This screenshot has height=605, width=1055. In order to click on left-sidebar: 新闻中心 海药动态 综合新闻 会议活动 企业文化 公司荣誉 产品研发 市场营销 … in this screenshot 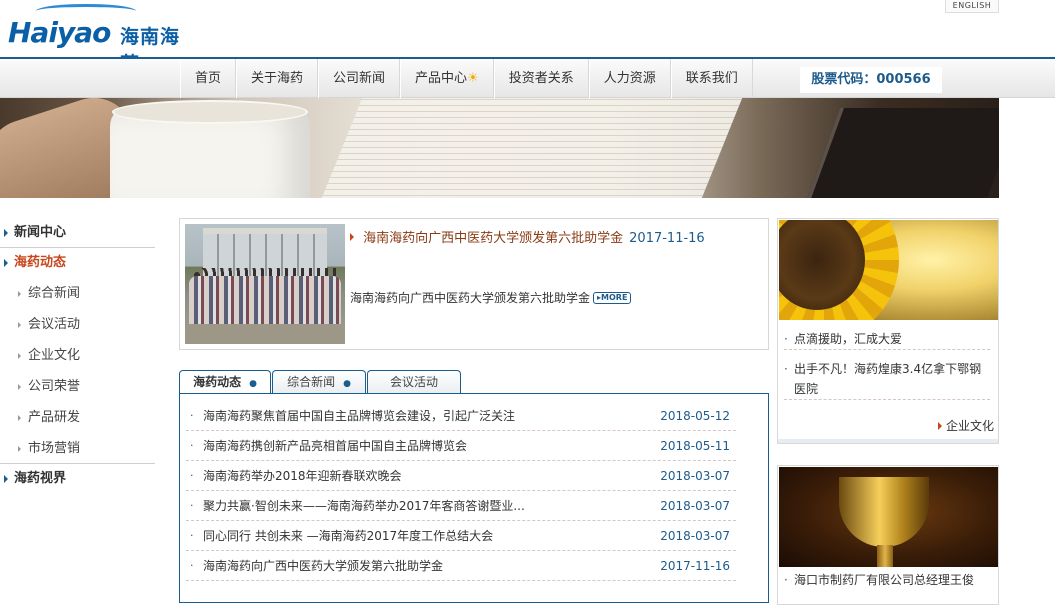, I will do `click(80, 356)`.